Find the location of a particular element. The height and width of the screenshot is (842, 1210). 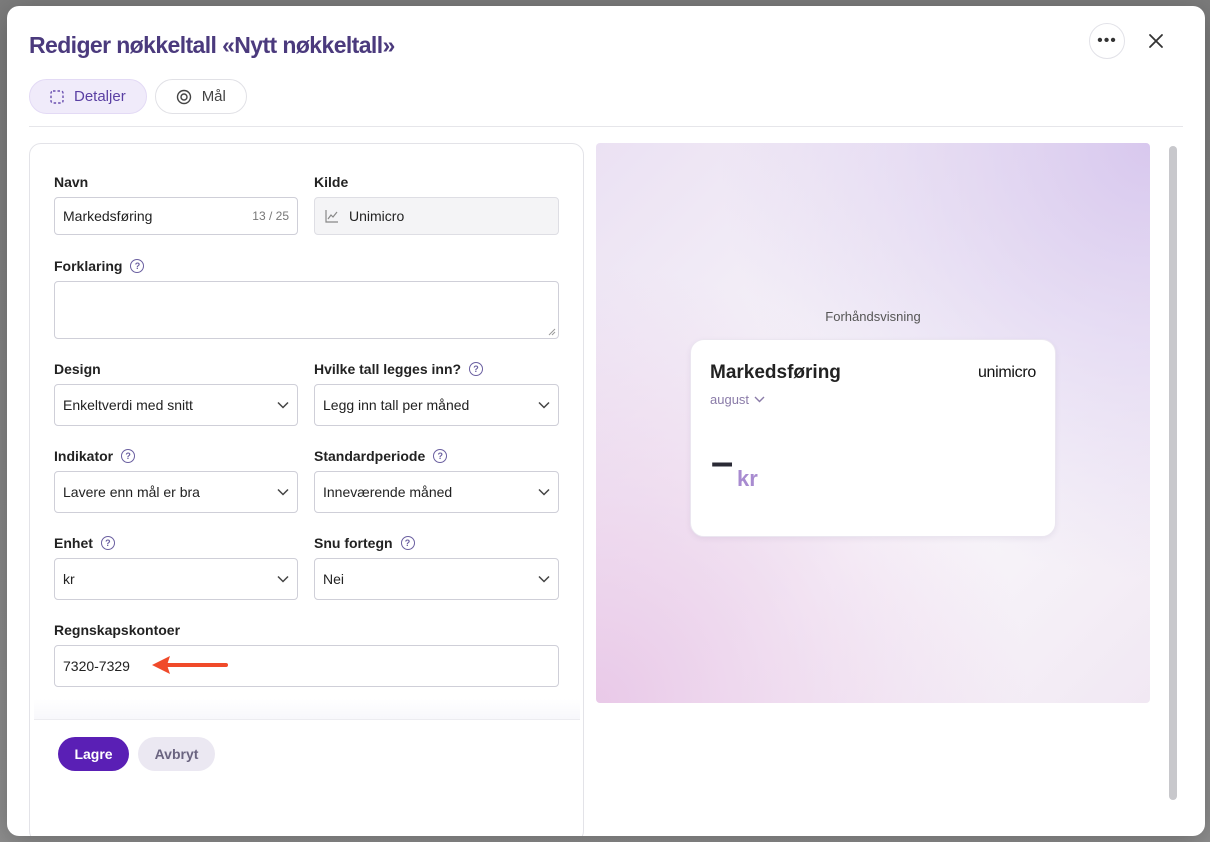

forklaring-label: Forklaring ? is located at coordinates (99, 266).